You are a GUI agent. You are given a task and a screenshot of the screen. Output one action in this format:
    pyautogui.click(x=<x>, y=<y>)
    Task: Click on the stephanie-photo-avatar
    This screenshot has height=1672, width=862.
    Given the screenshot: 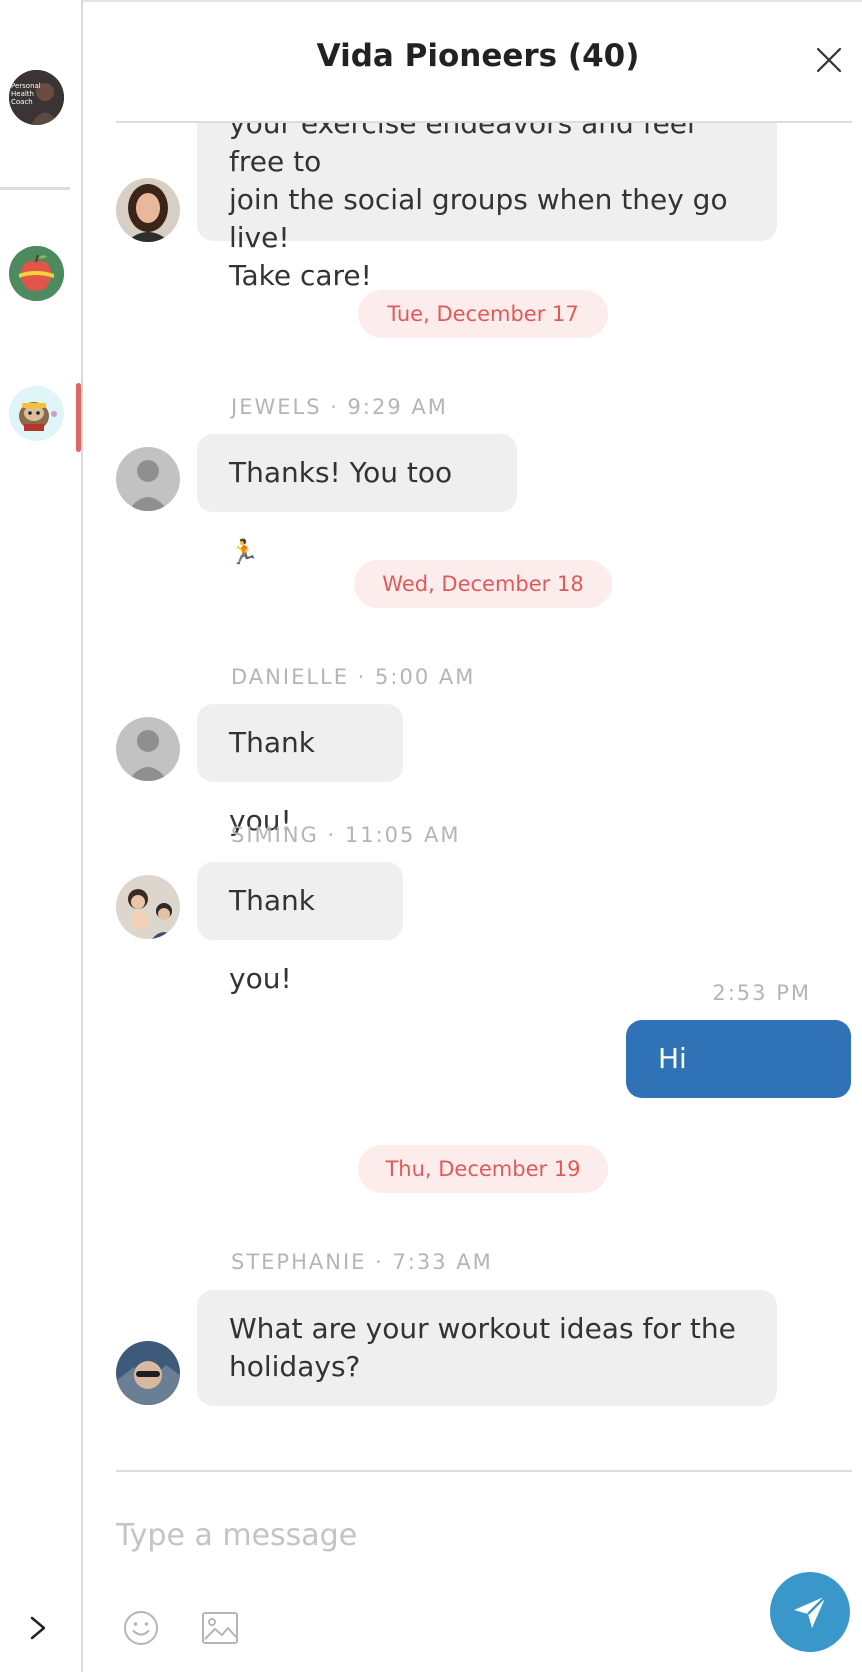 What is the action you would take?
    pyautogui.click(x=148, y=1373)
    